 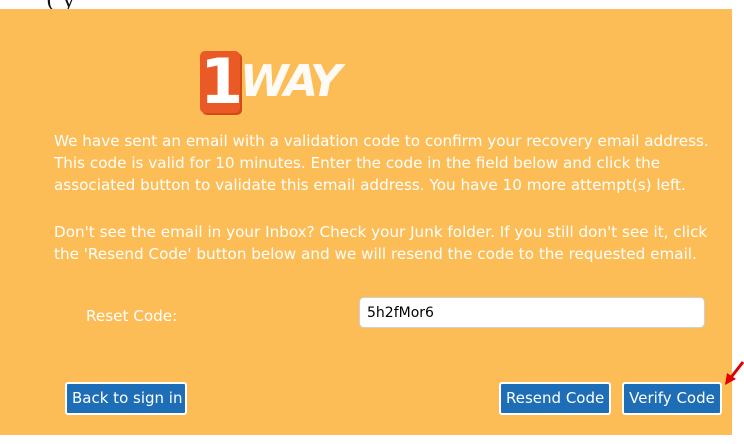 I want to click on logo-mark: 1, so click(x=221, y=82).